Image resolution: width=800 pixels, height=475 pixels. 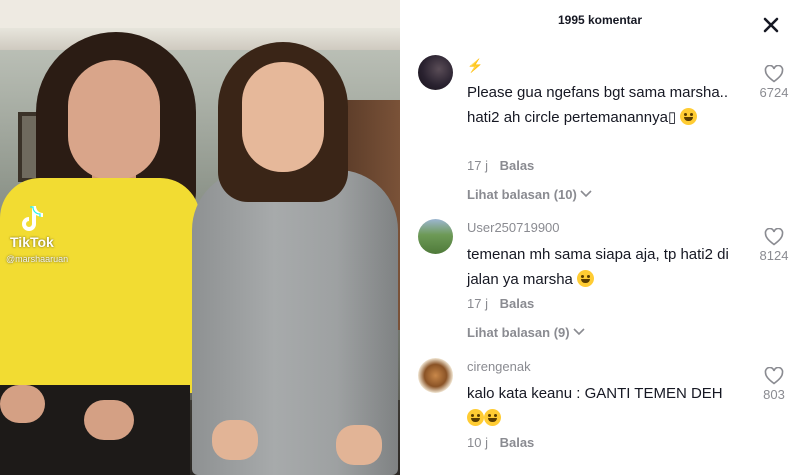 I want to click on tiktok-watermark: TikTok, so click(x=32, y=227).